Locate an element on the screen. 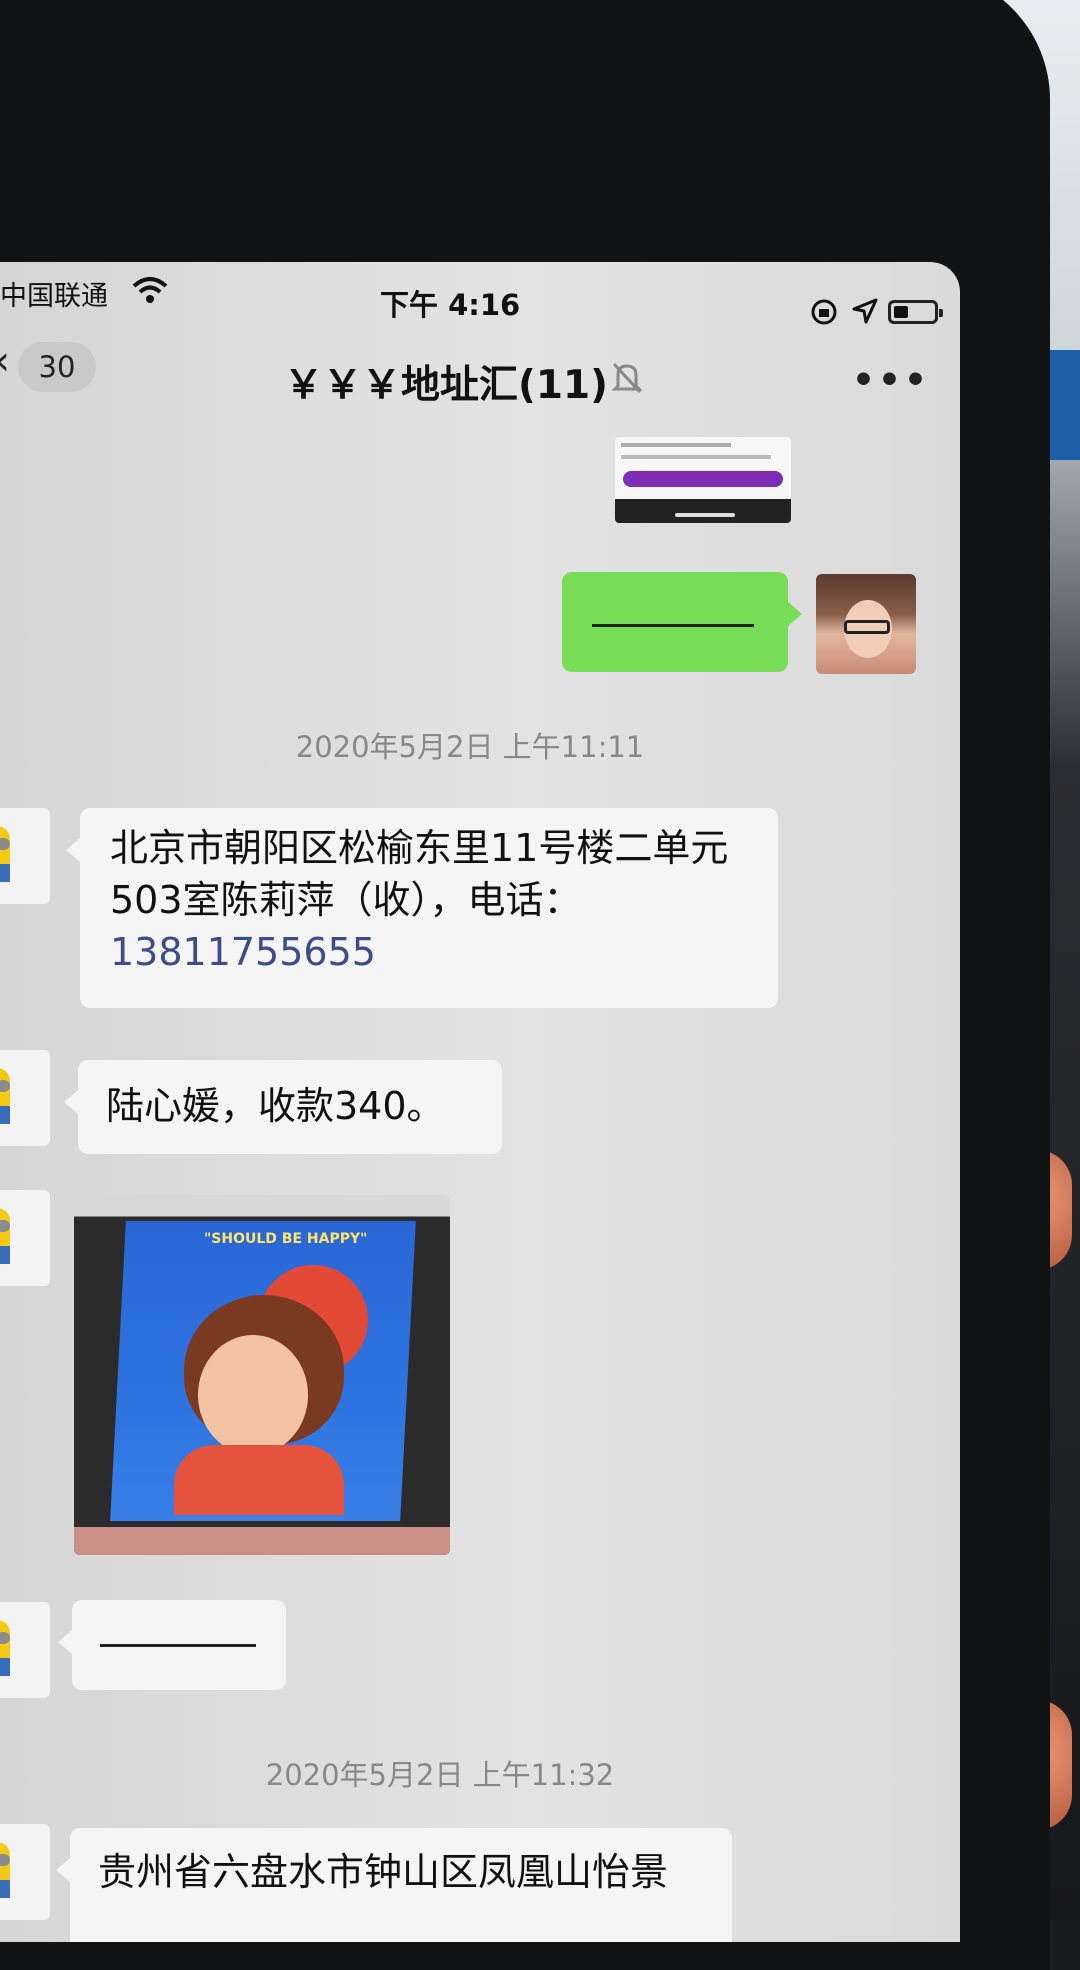 The height and width of the screenshot is (1970, 1080). self-message-bubble is located at coordinates (682, 622).